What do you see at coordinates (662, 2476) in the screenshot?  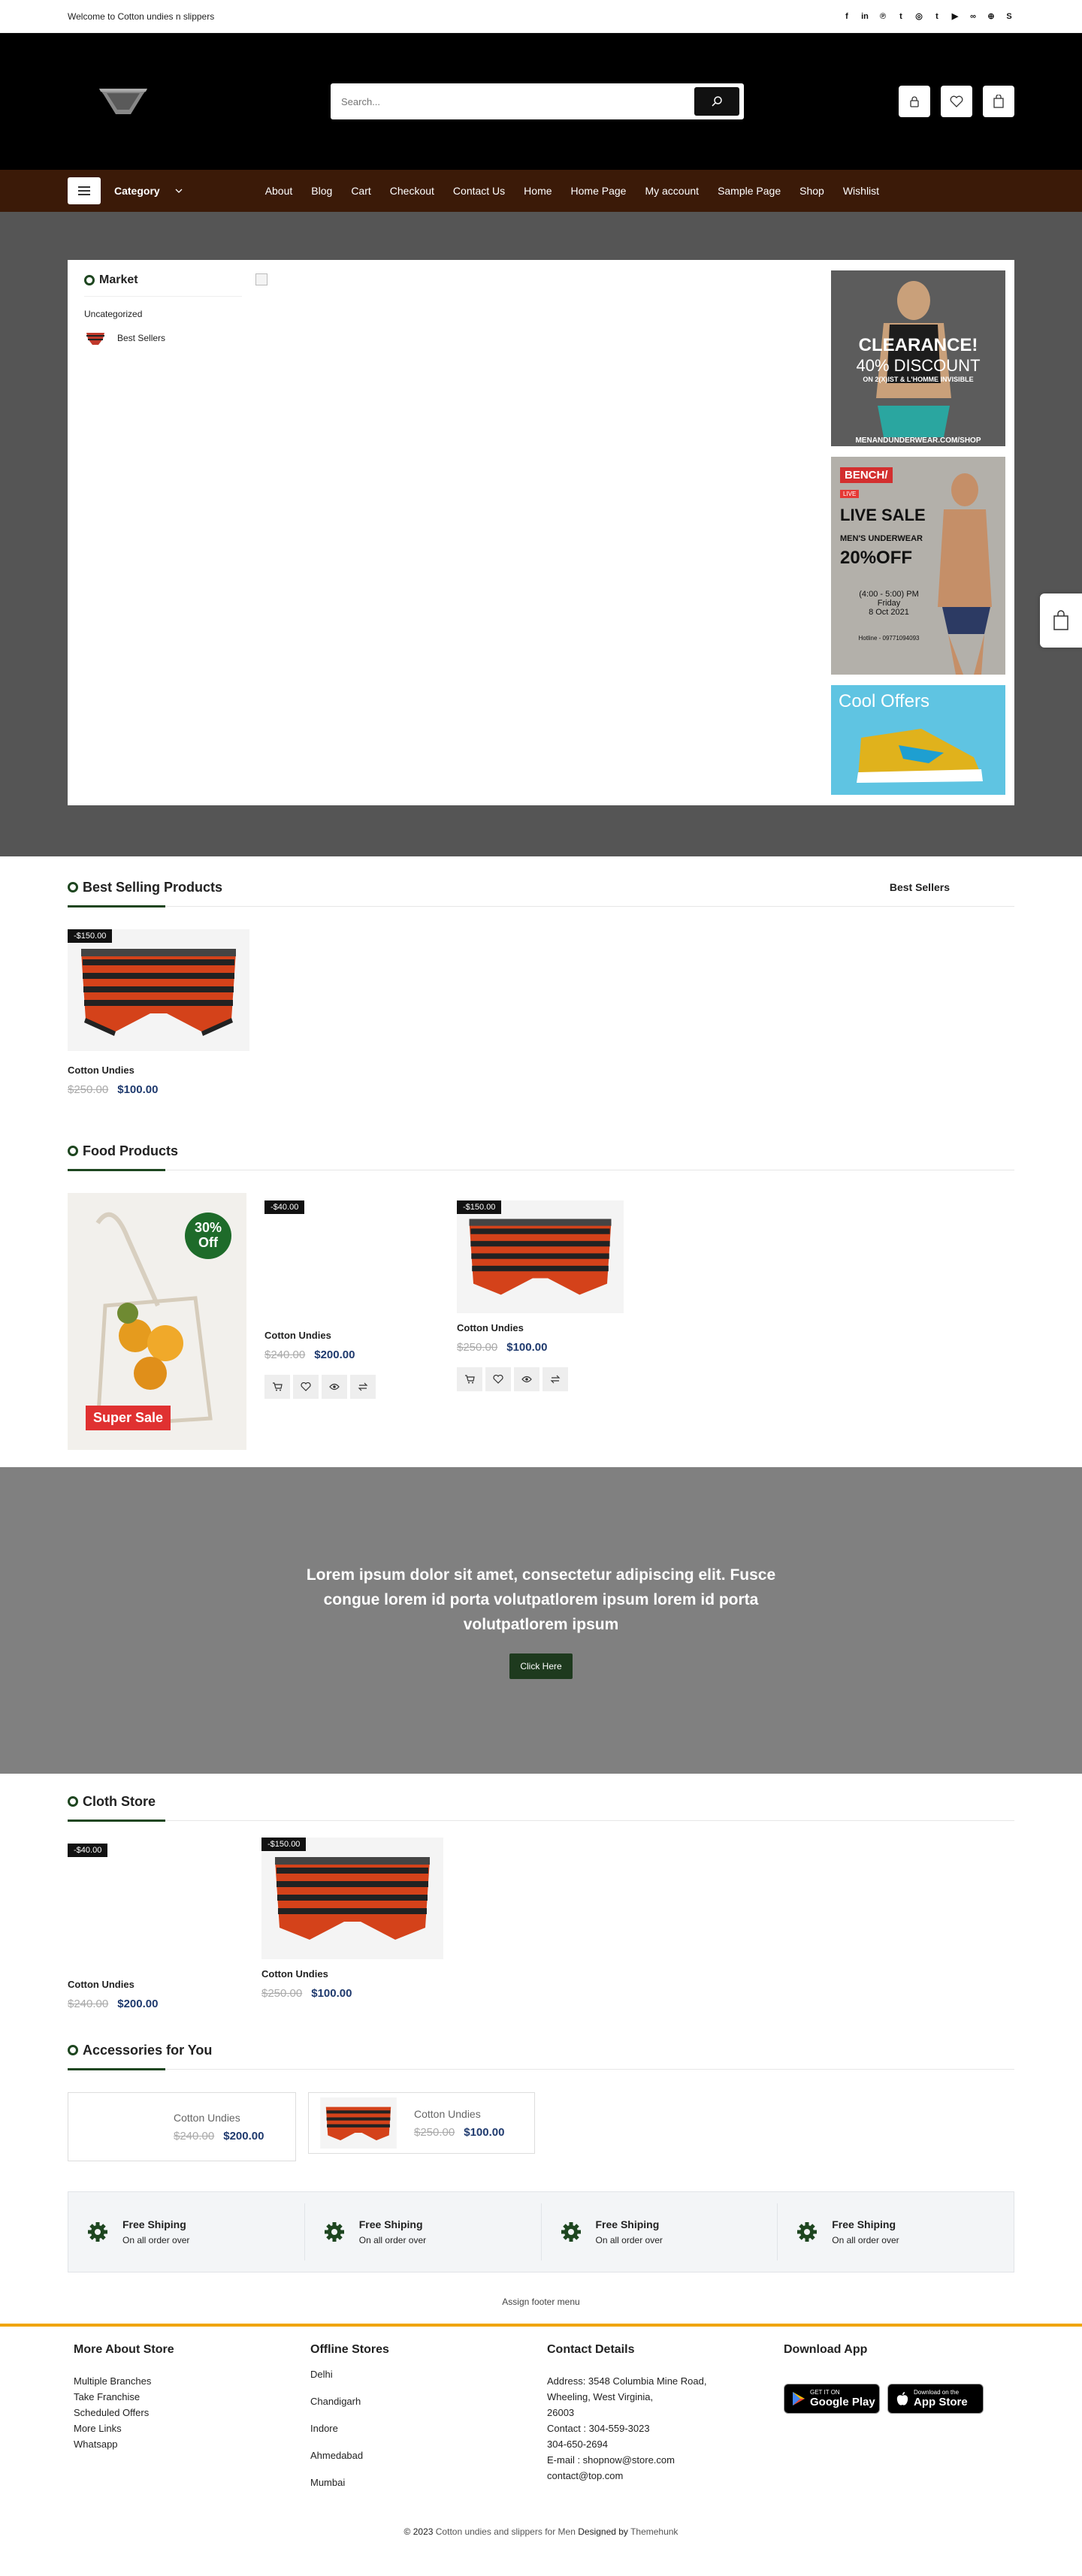 I see `contact-line: contact@top.com` at bounding box center [662, 2476].